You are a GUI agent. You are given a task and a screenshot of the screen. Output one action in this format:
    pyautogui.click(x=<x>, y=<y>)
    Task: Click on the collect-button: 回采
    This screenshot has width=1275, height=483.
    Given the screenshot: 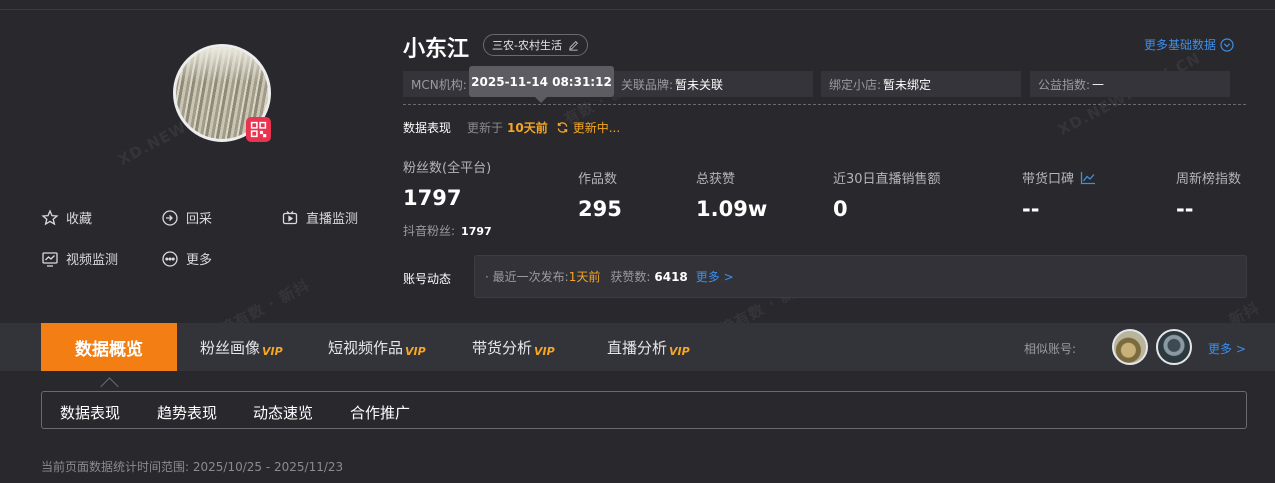 What is the action you would take?
    pyautogui.click(x=186, y=217)
    